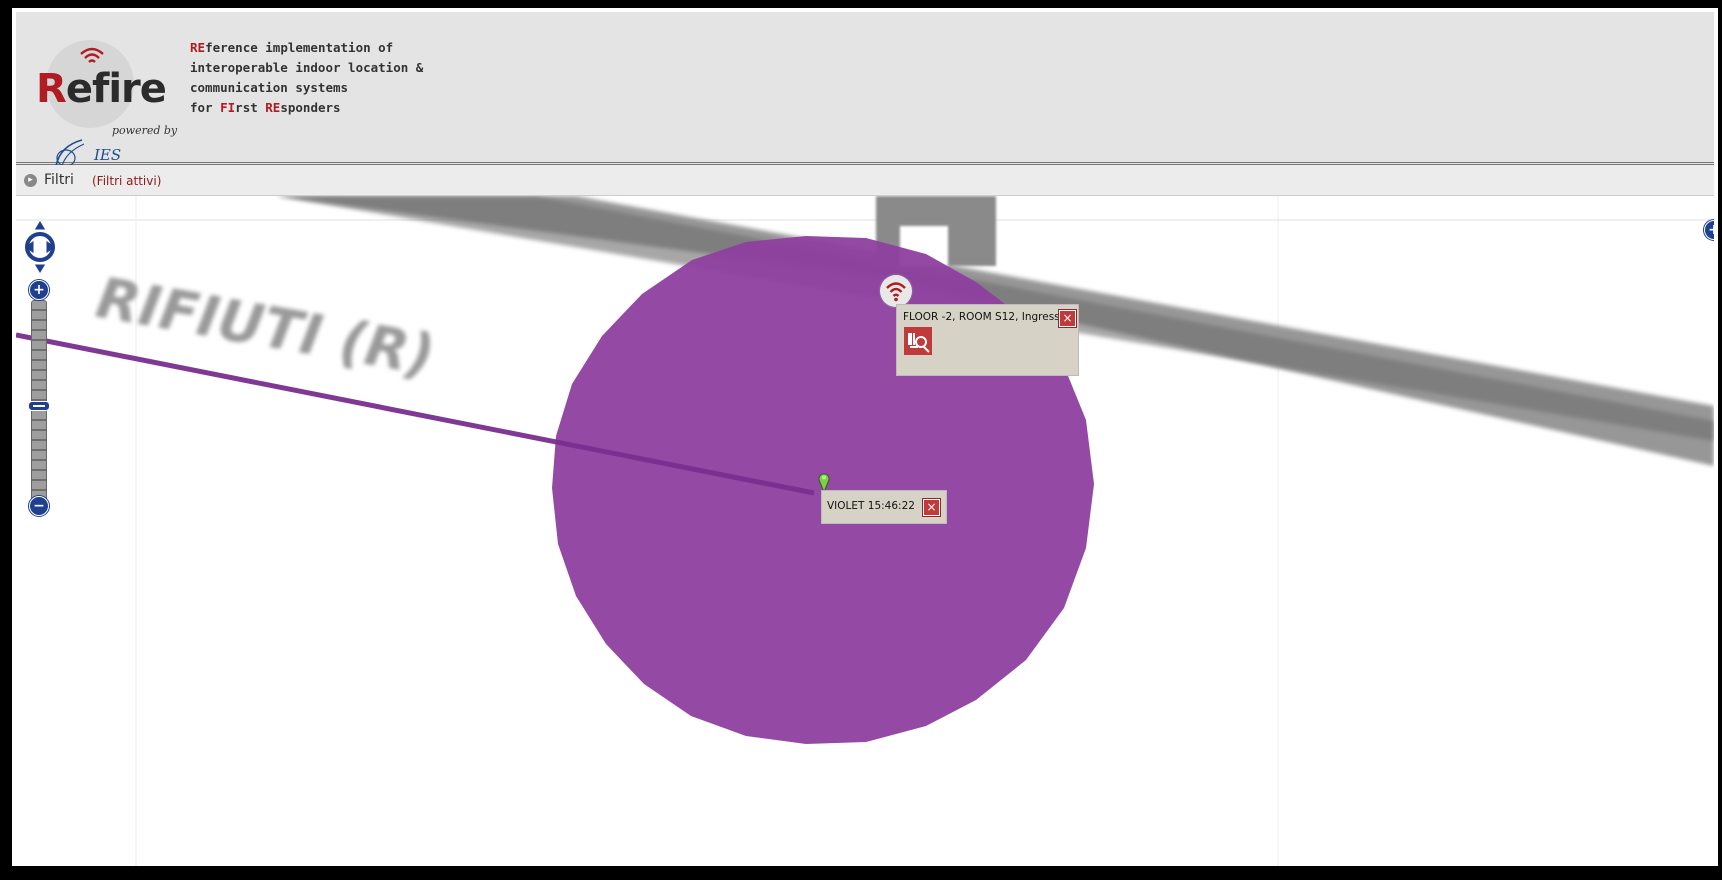 The image size is (1722, 880). What do you see at coordinates (292, 47) in the screenshot?
I see `tagline-line: REference implementation of` at bounding box center [292, 47].